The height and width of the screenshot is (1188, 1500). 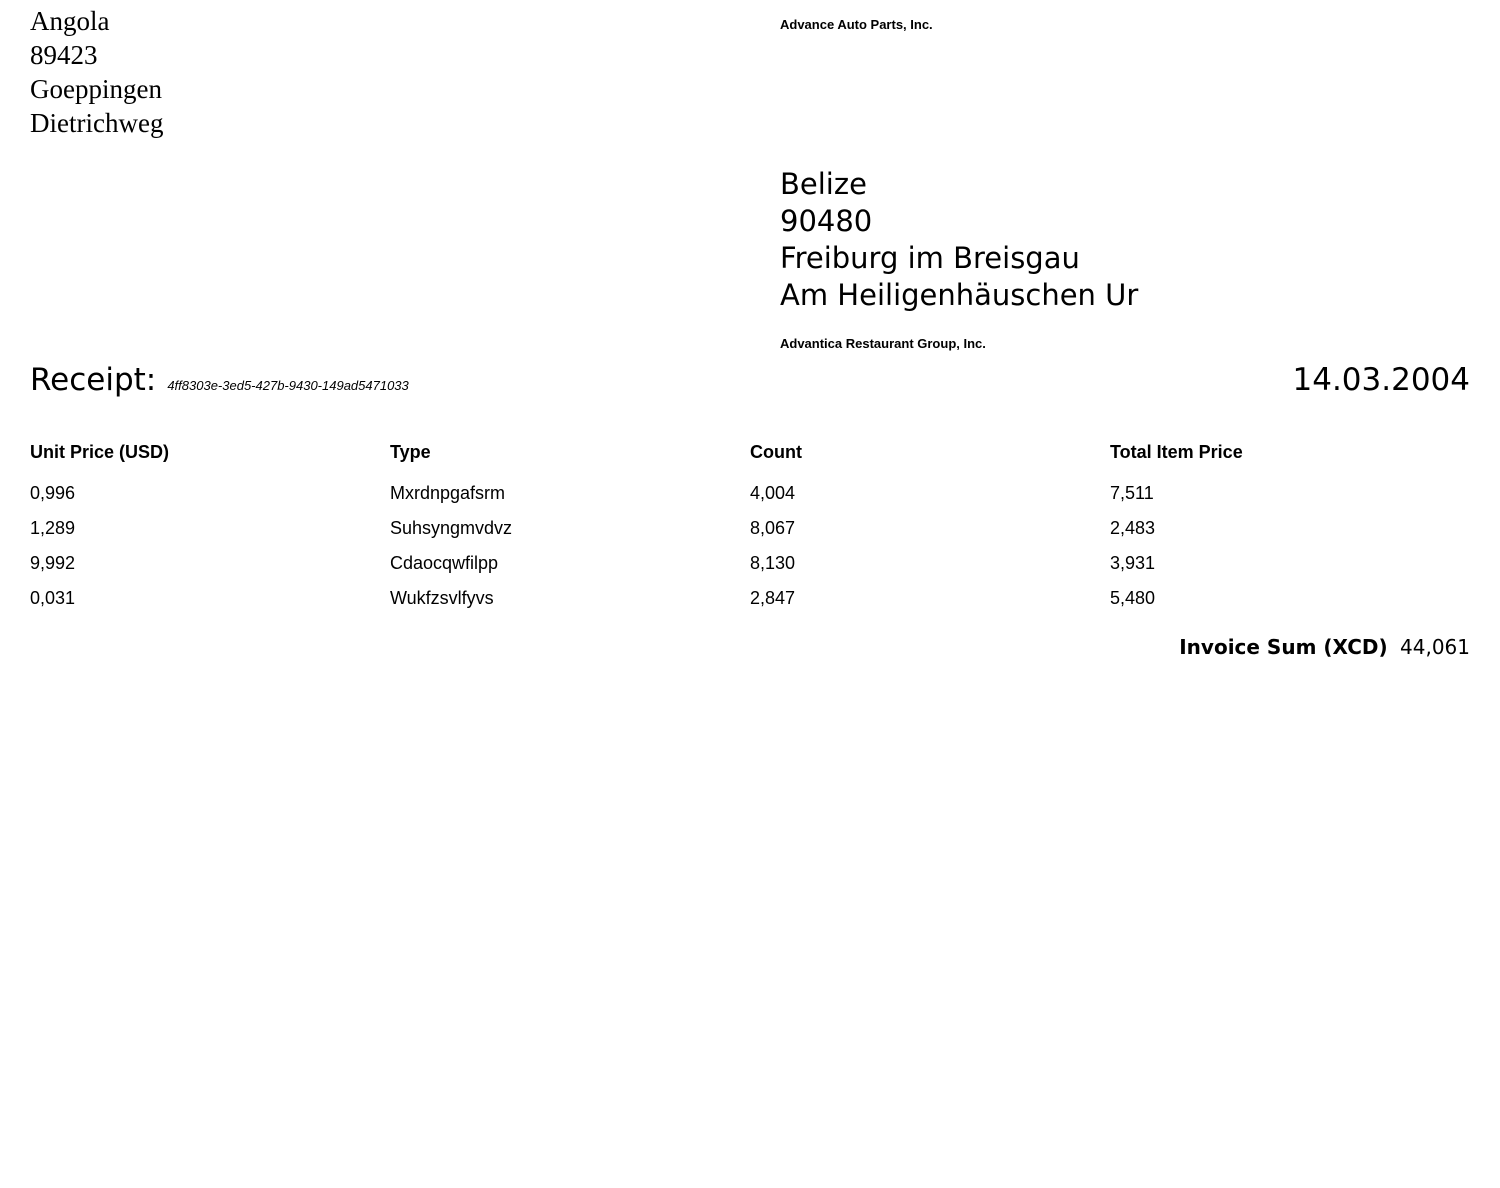 What do you see at coordinates (93, 380) in the screenshot?
I see `receipt-label: Receipt:` at bounding box center [93, 380].